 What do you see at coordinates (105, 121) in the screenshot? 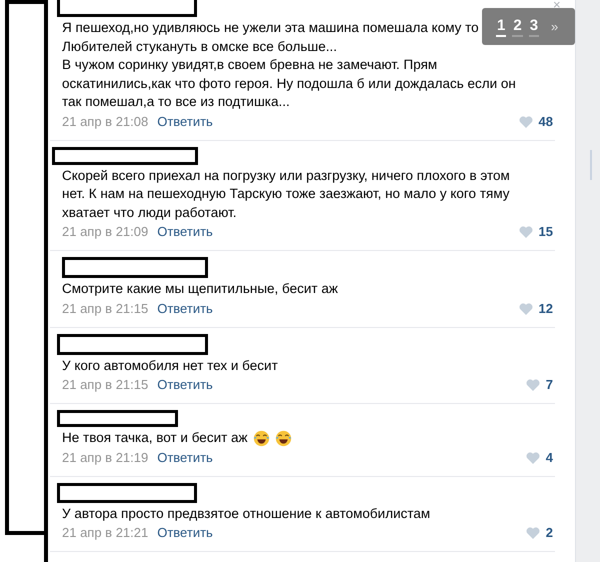
I see `comment-time: 21 апр в 21:08` at bounding box center [105, 121].